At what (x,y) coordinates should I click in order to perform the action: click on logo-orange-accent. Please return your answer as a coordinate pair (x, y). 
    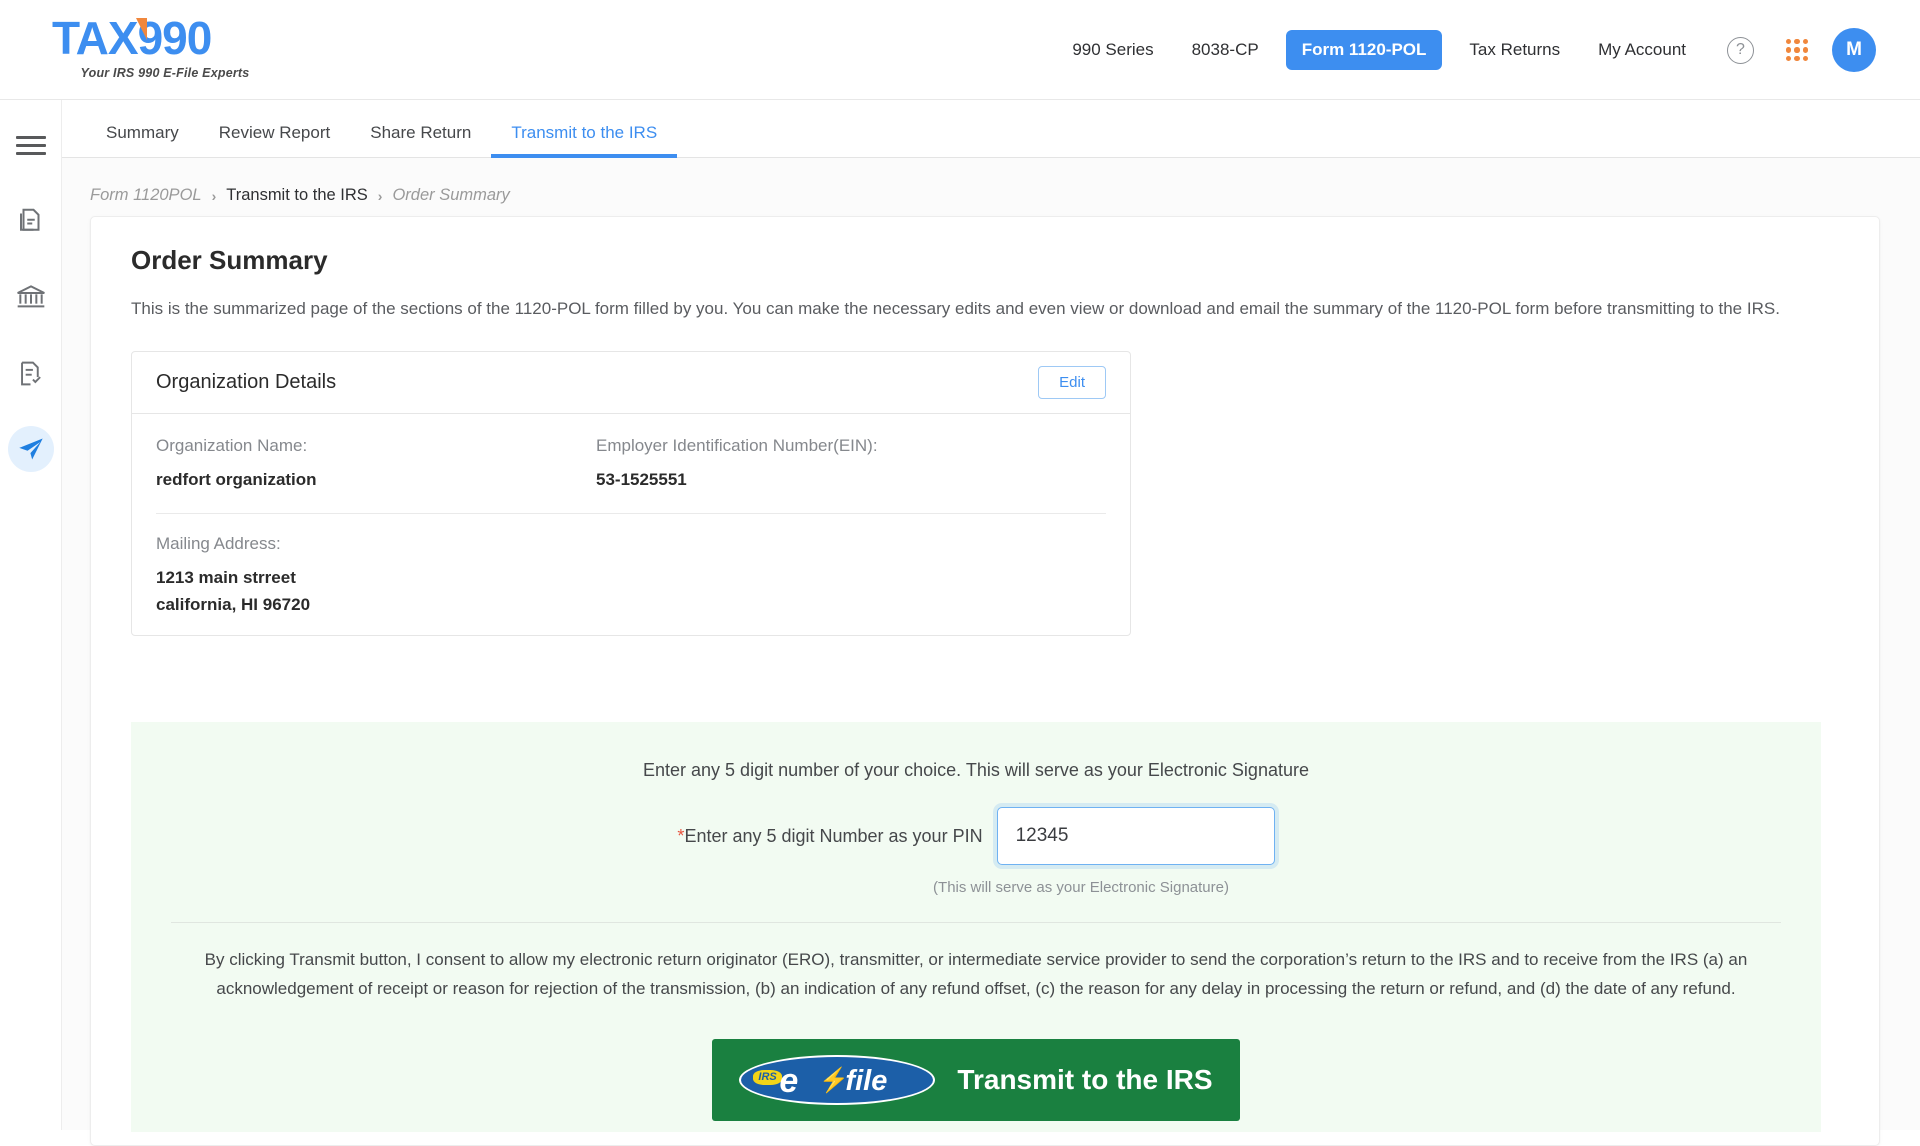
    Looking at the image, I should click on (141, 29).